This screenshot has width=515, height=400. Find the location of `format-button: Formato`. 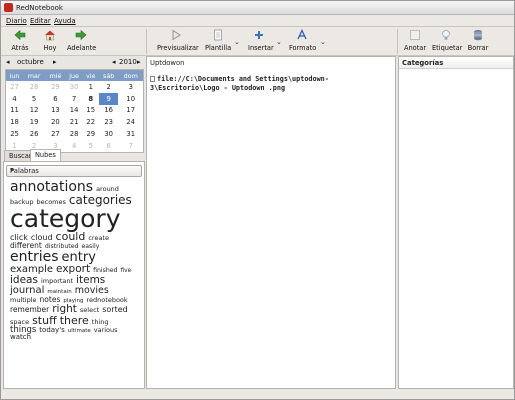

format-button: Formato is located at coordinates (302, 40).